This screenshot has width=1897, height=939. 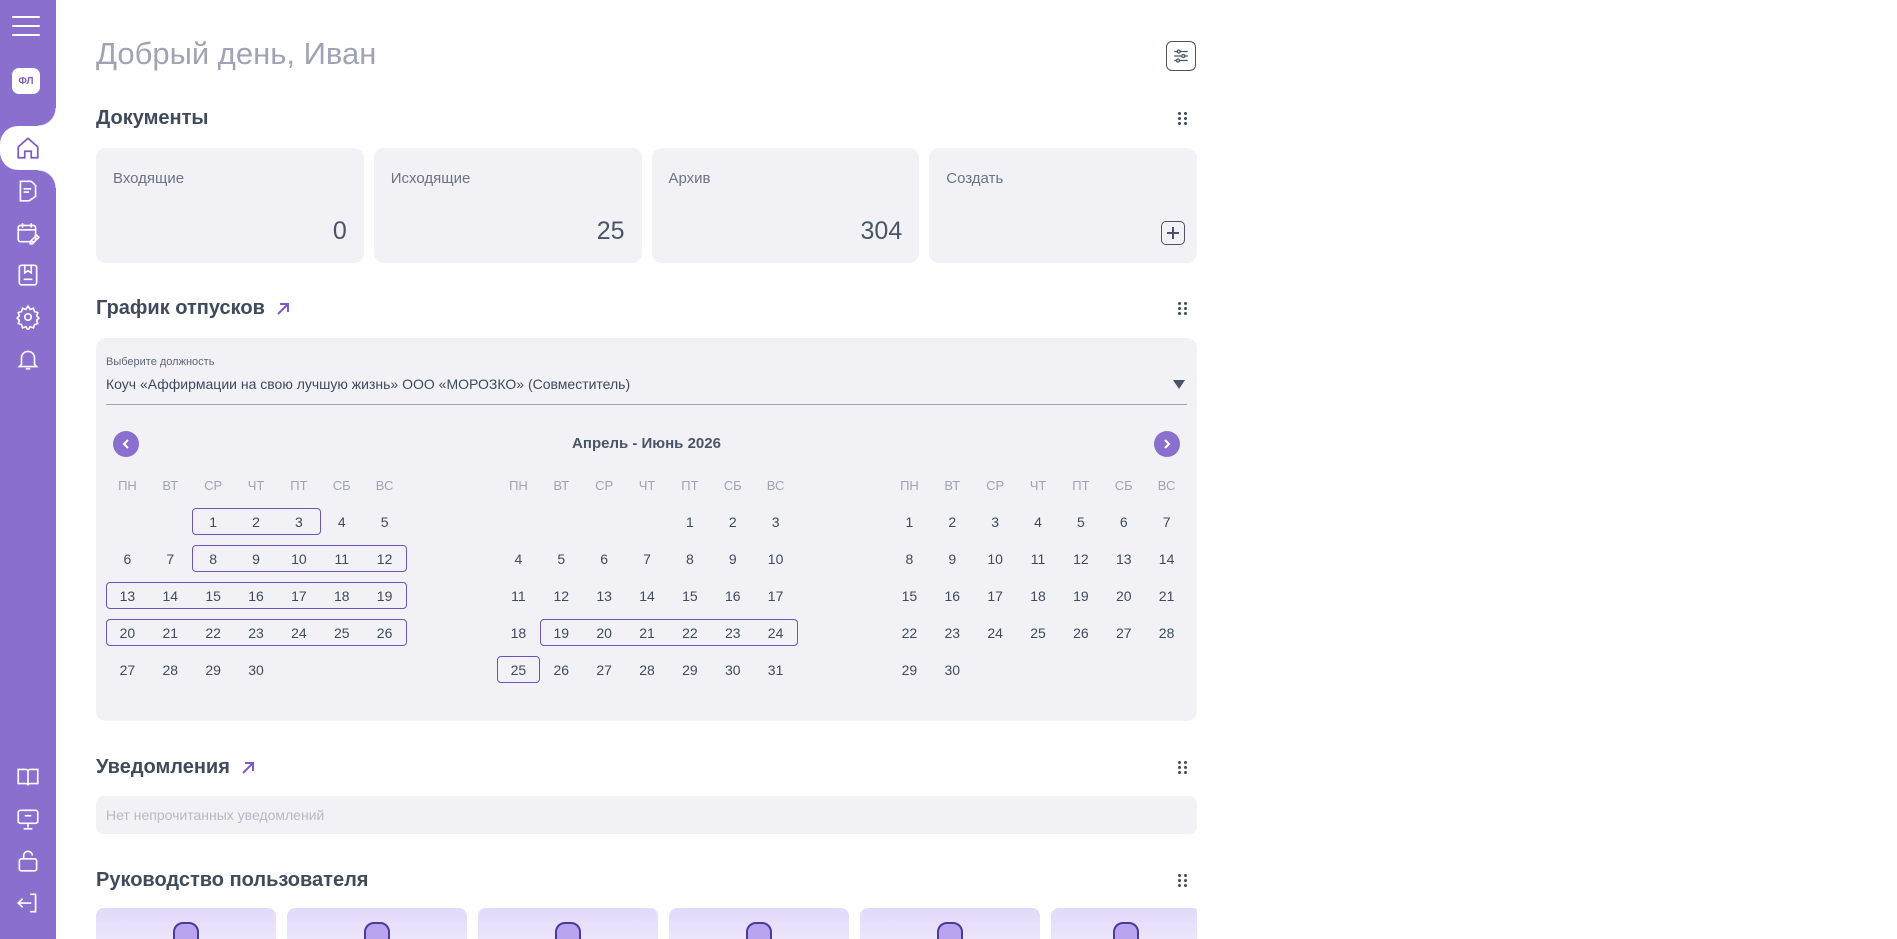 What do you see at coordinates (28, 191) in the screenshot?
I see `sidebar-item-documents` at bounding box center [28, 191].